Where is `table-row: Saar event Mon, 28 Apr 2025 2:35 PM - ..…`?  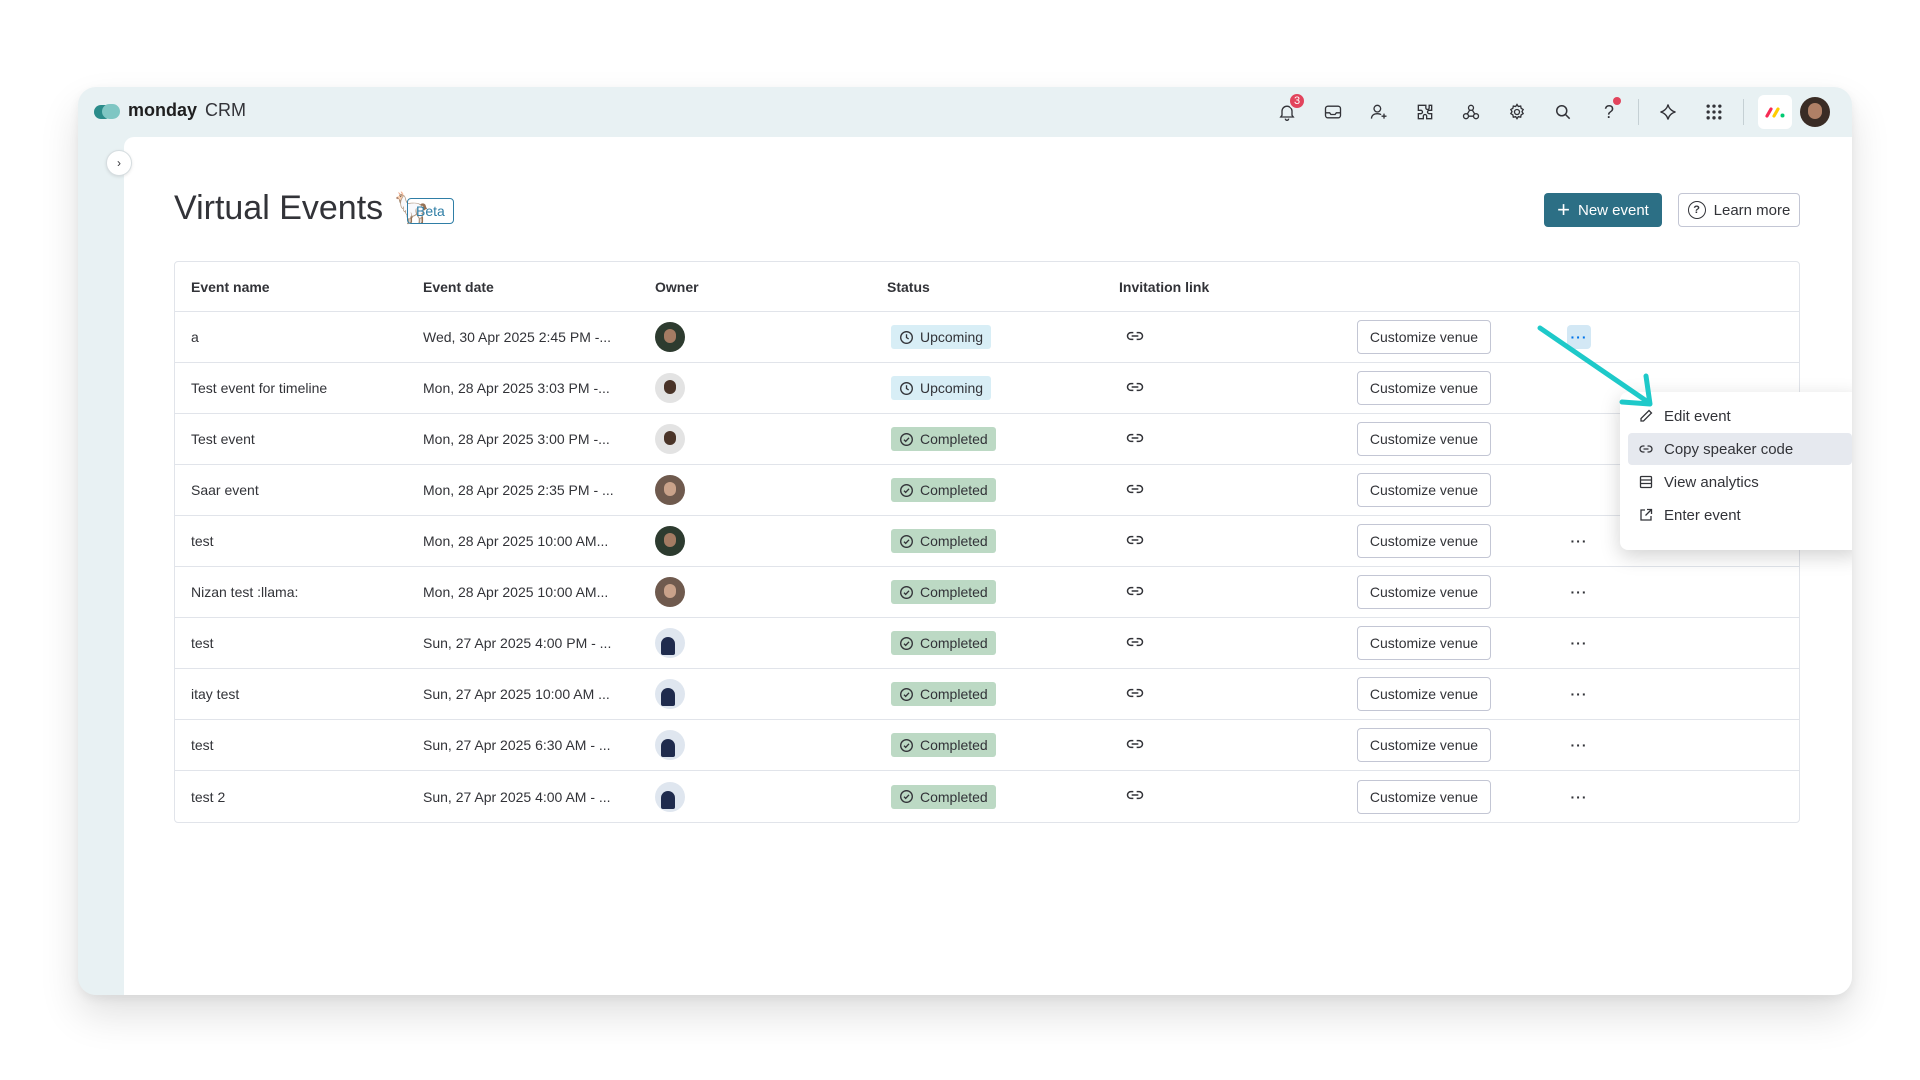 table-row: Saar event Mon, 28 Apr 2025 2:35 PM - ..… is located at coordinates (987, 490).